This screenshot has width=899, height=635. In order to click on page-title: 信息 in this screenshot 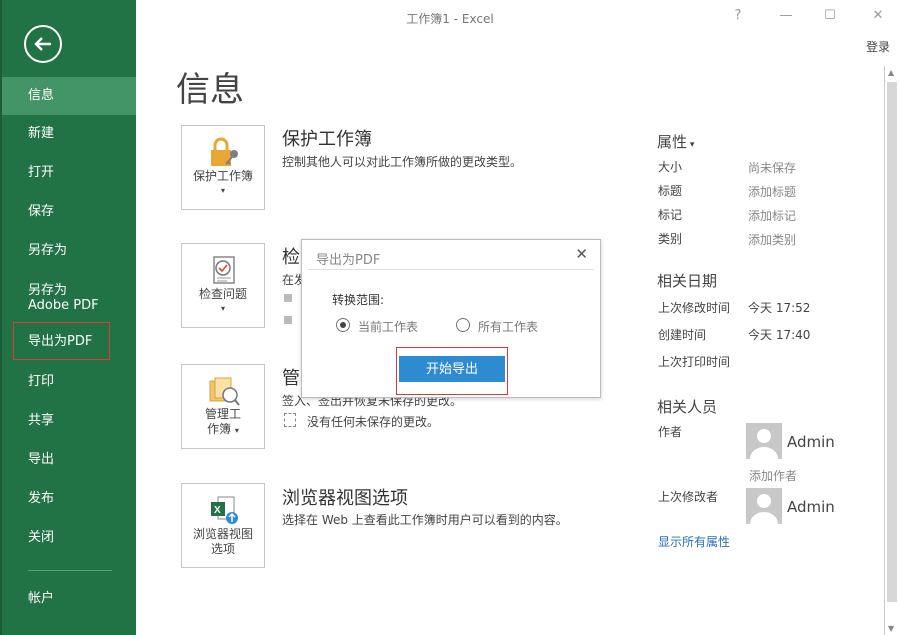, I will do `click(210, 90)`.